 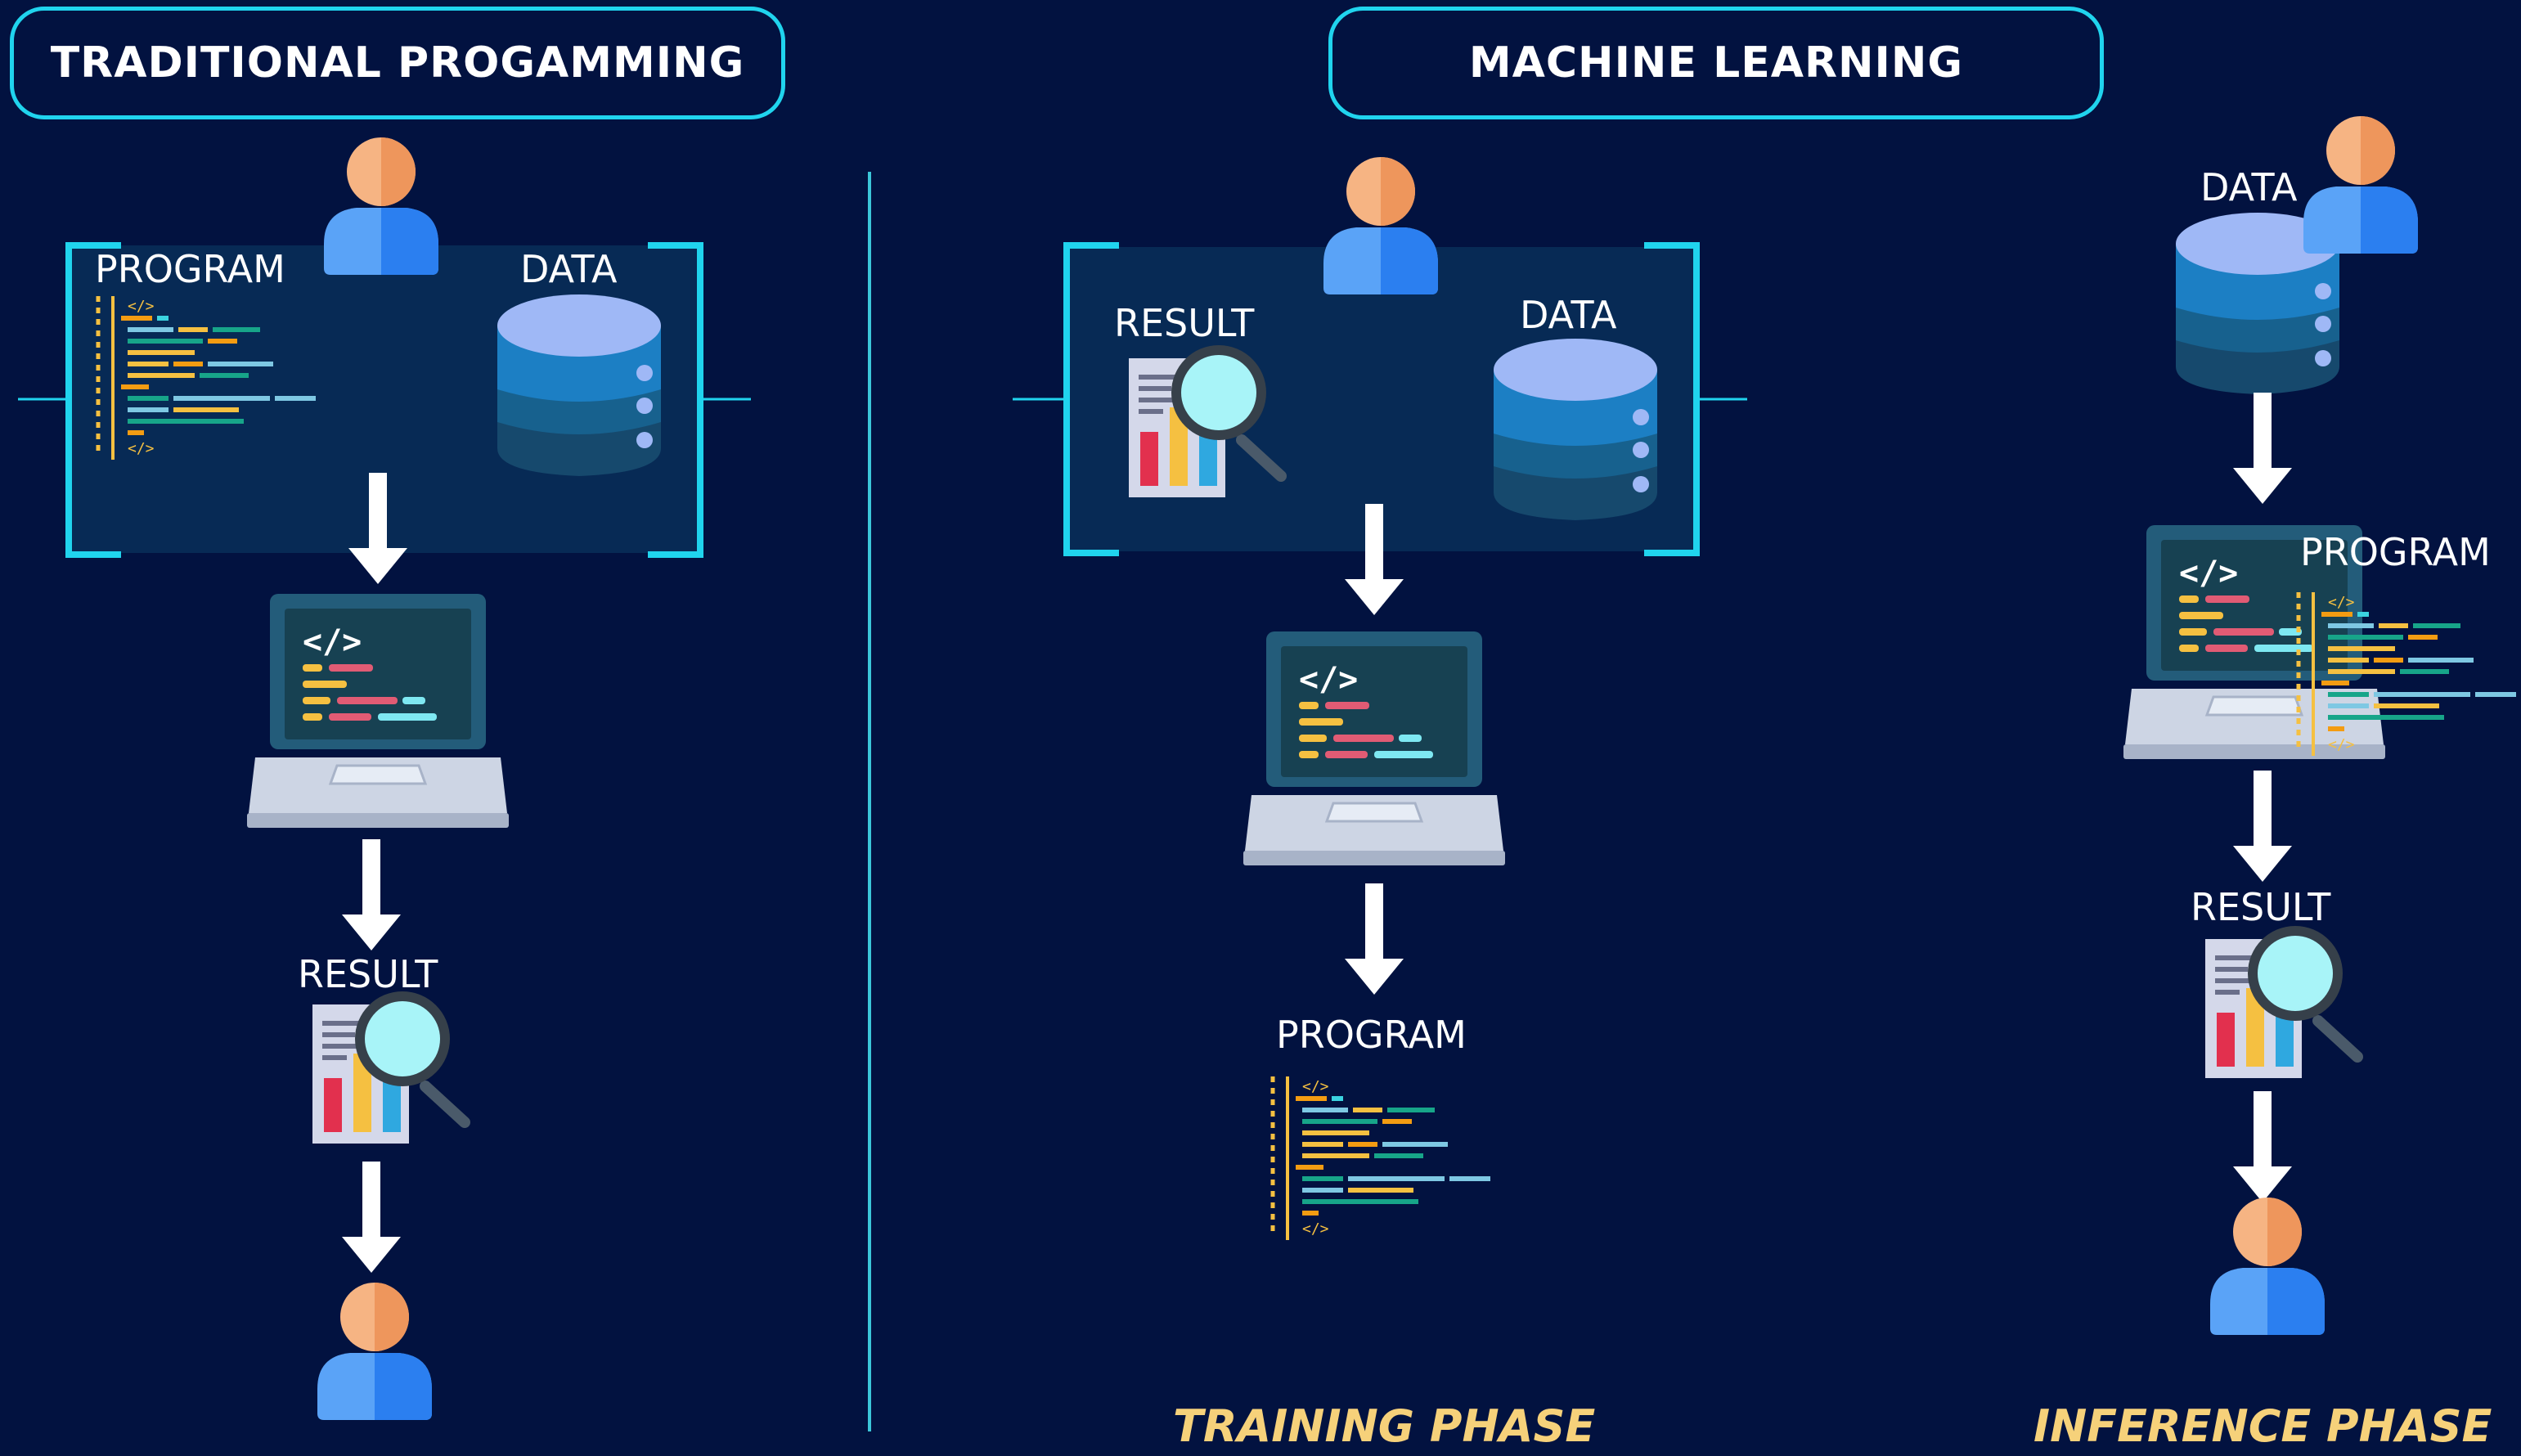 I want to click on traditional-program-label: PROGRAM, so click(x=190, y=269).